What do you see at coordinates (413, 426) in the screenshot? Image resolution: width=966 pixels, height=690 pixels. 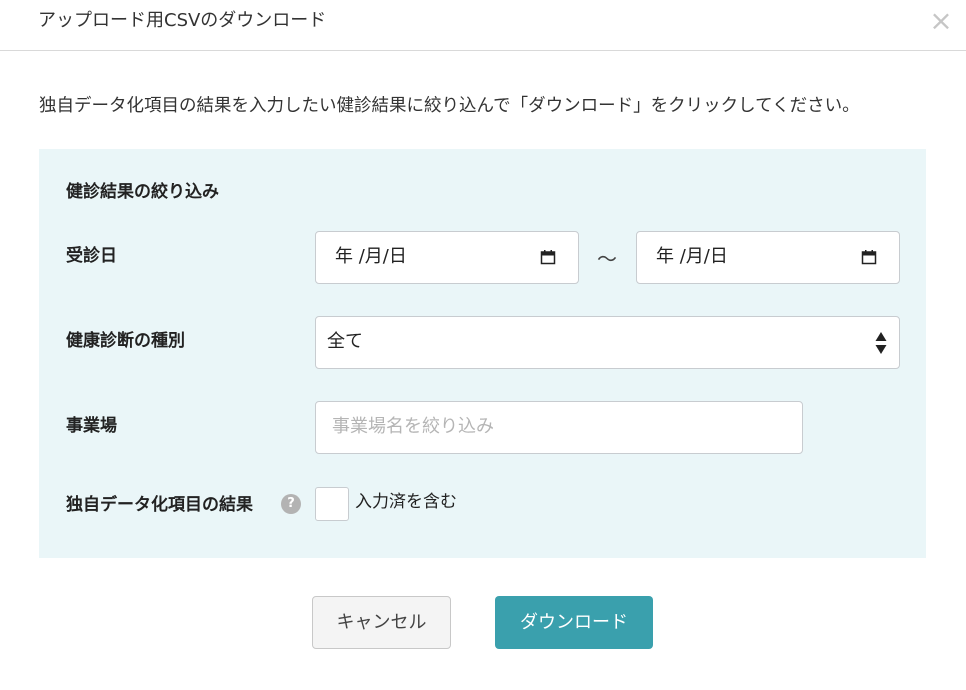 I see `workplace-placeholder: 事業場名を絞り込み` at bounding box center [413, 426].